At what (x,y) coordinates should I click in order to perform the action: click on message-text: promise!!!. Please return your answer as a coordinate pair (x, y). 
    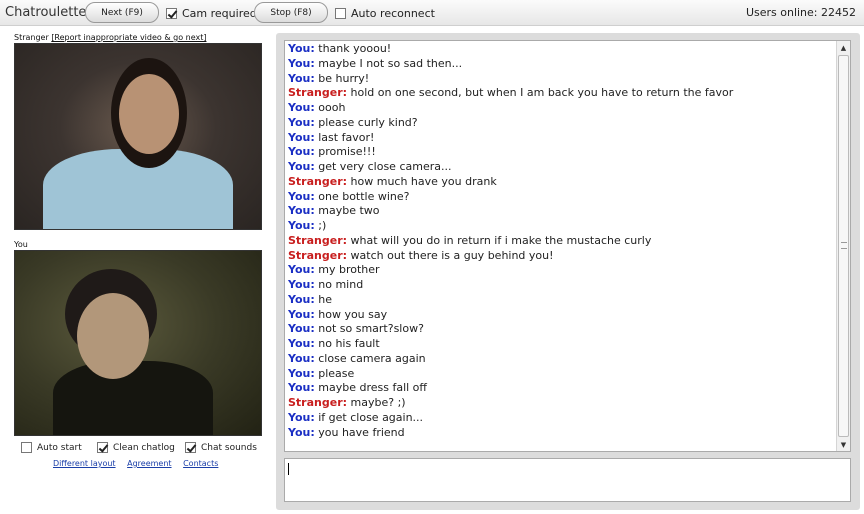
    Looking at the image, I should click on (347, 152).